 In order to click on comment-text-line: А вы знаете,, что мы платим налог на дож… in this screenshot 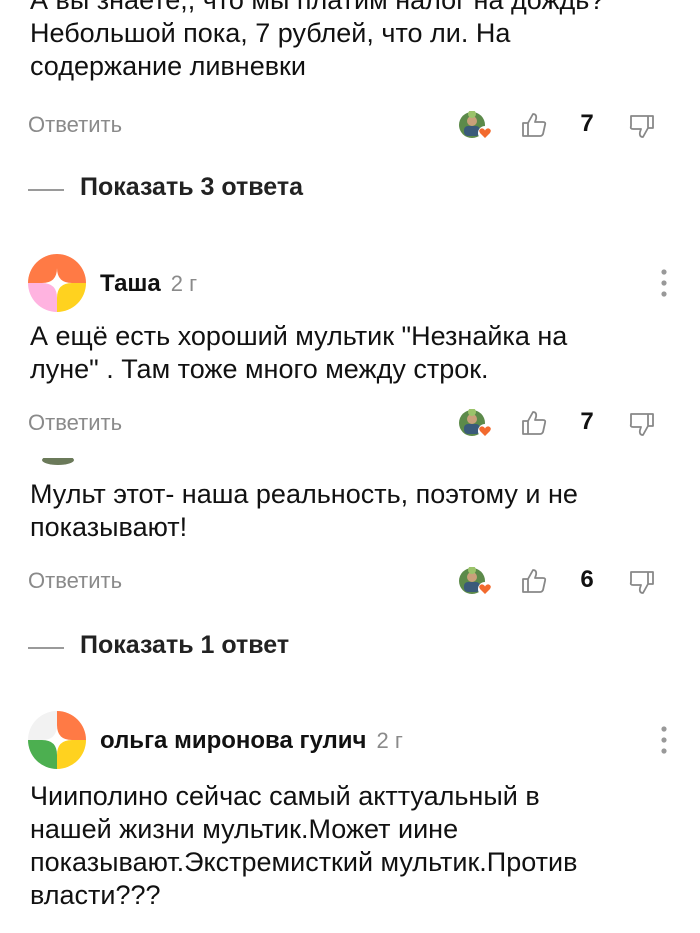, I will do `click(317, 7)`.